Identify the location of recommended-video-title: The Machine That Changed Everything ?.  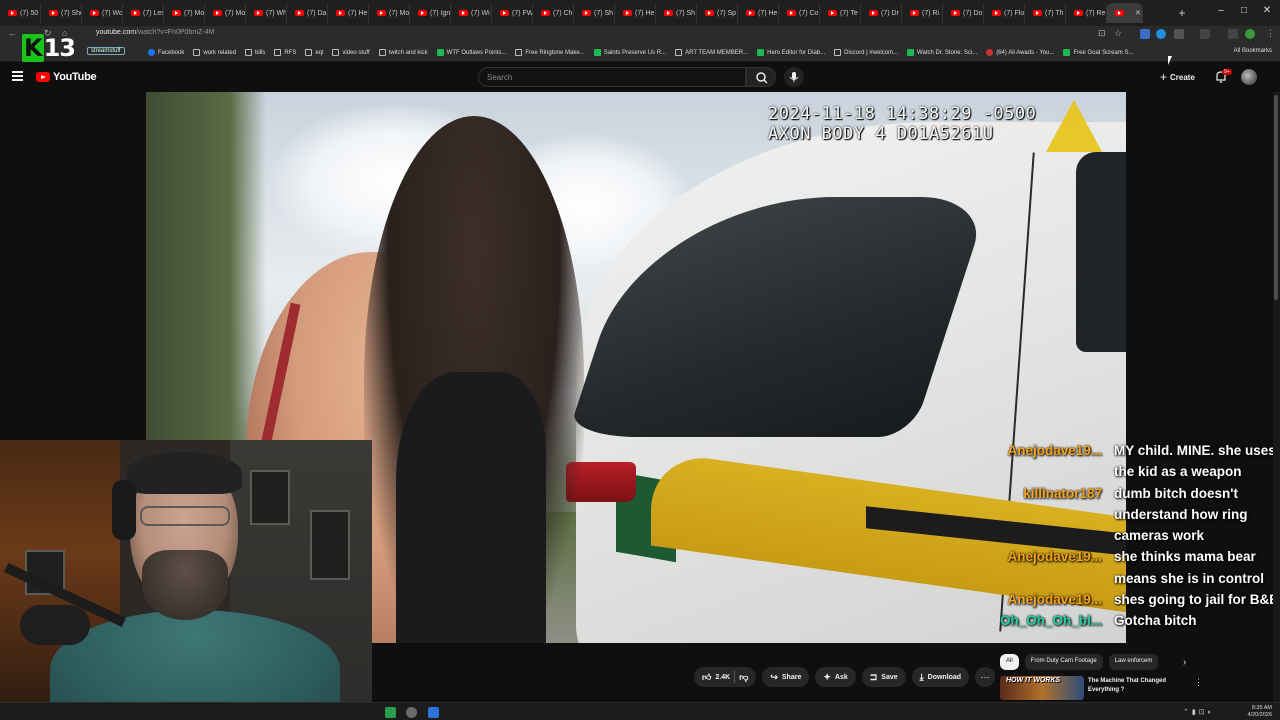
(1140, 686).